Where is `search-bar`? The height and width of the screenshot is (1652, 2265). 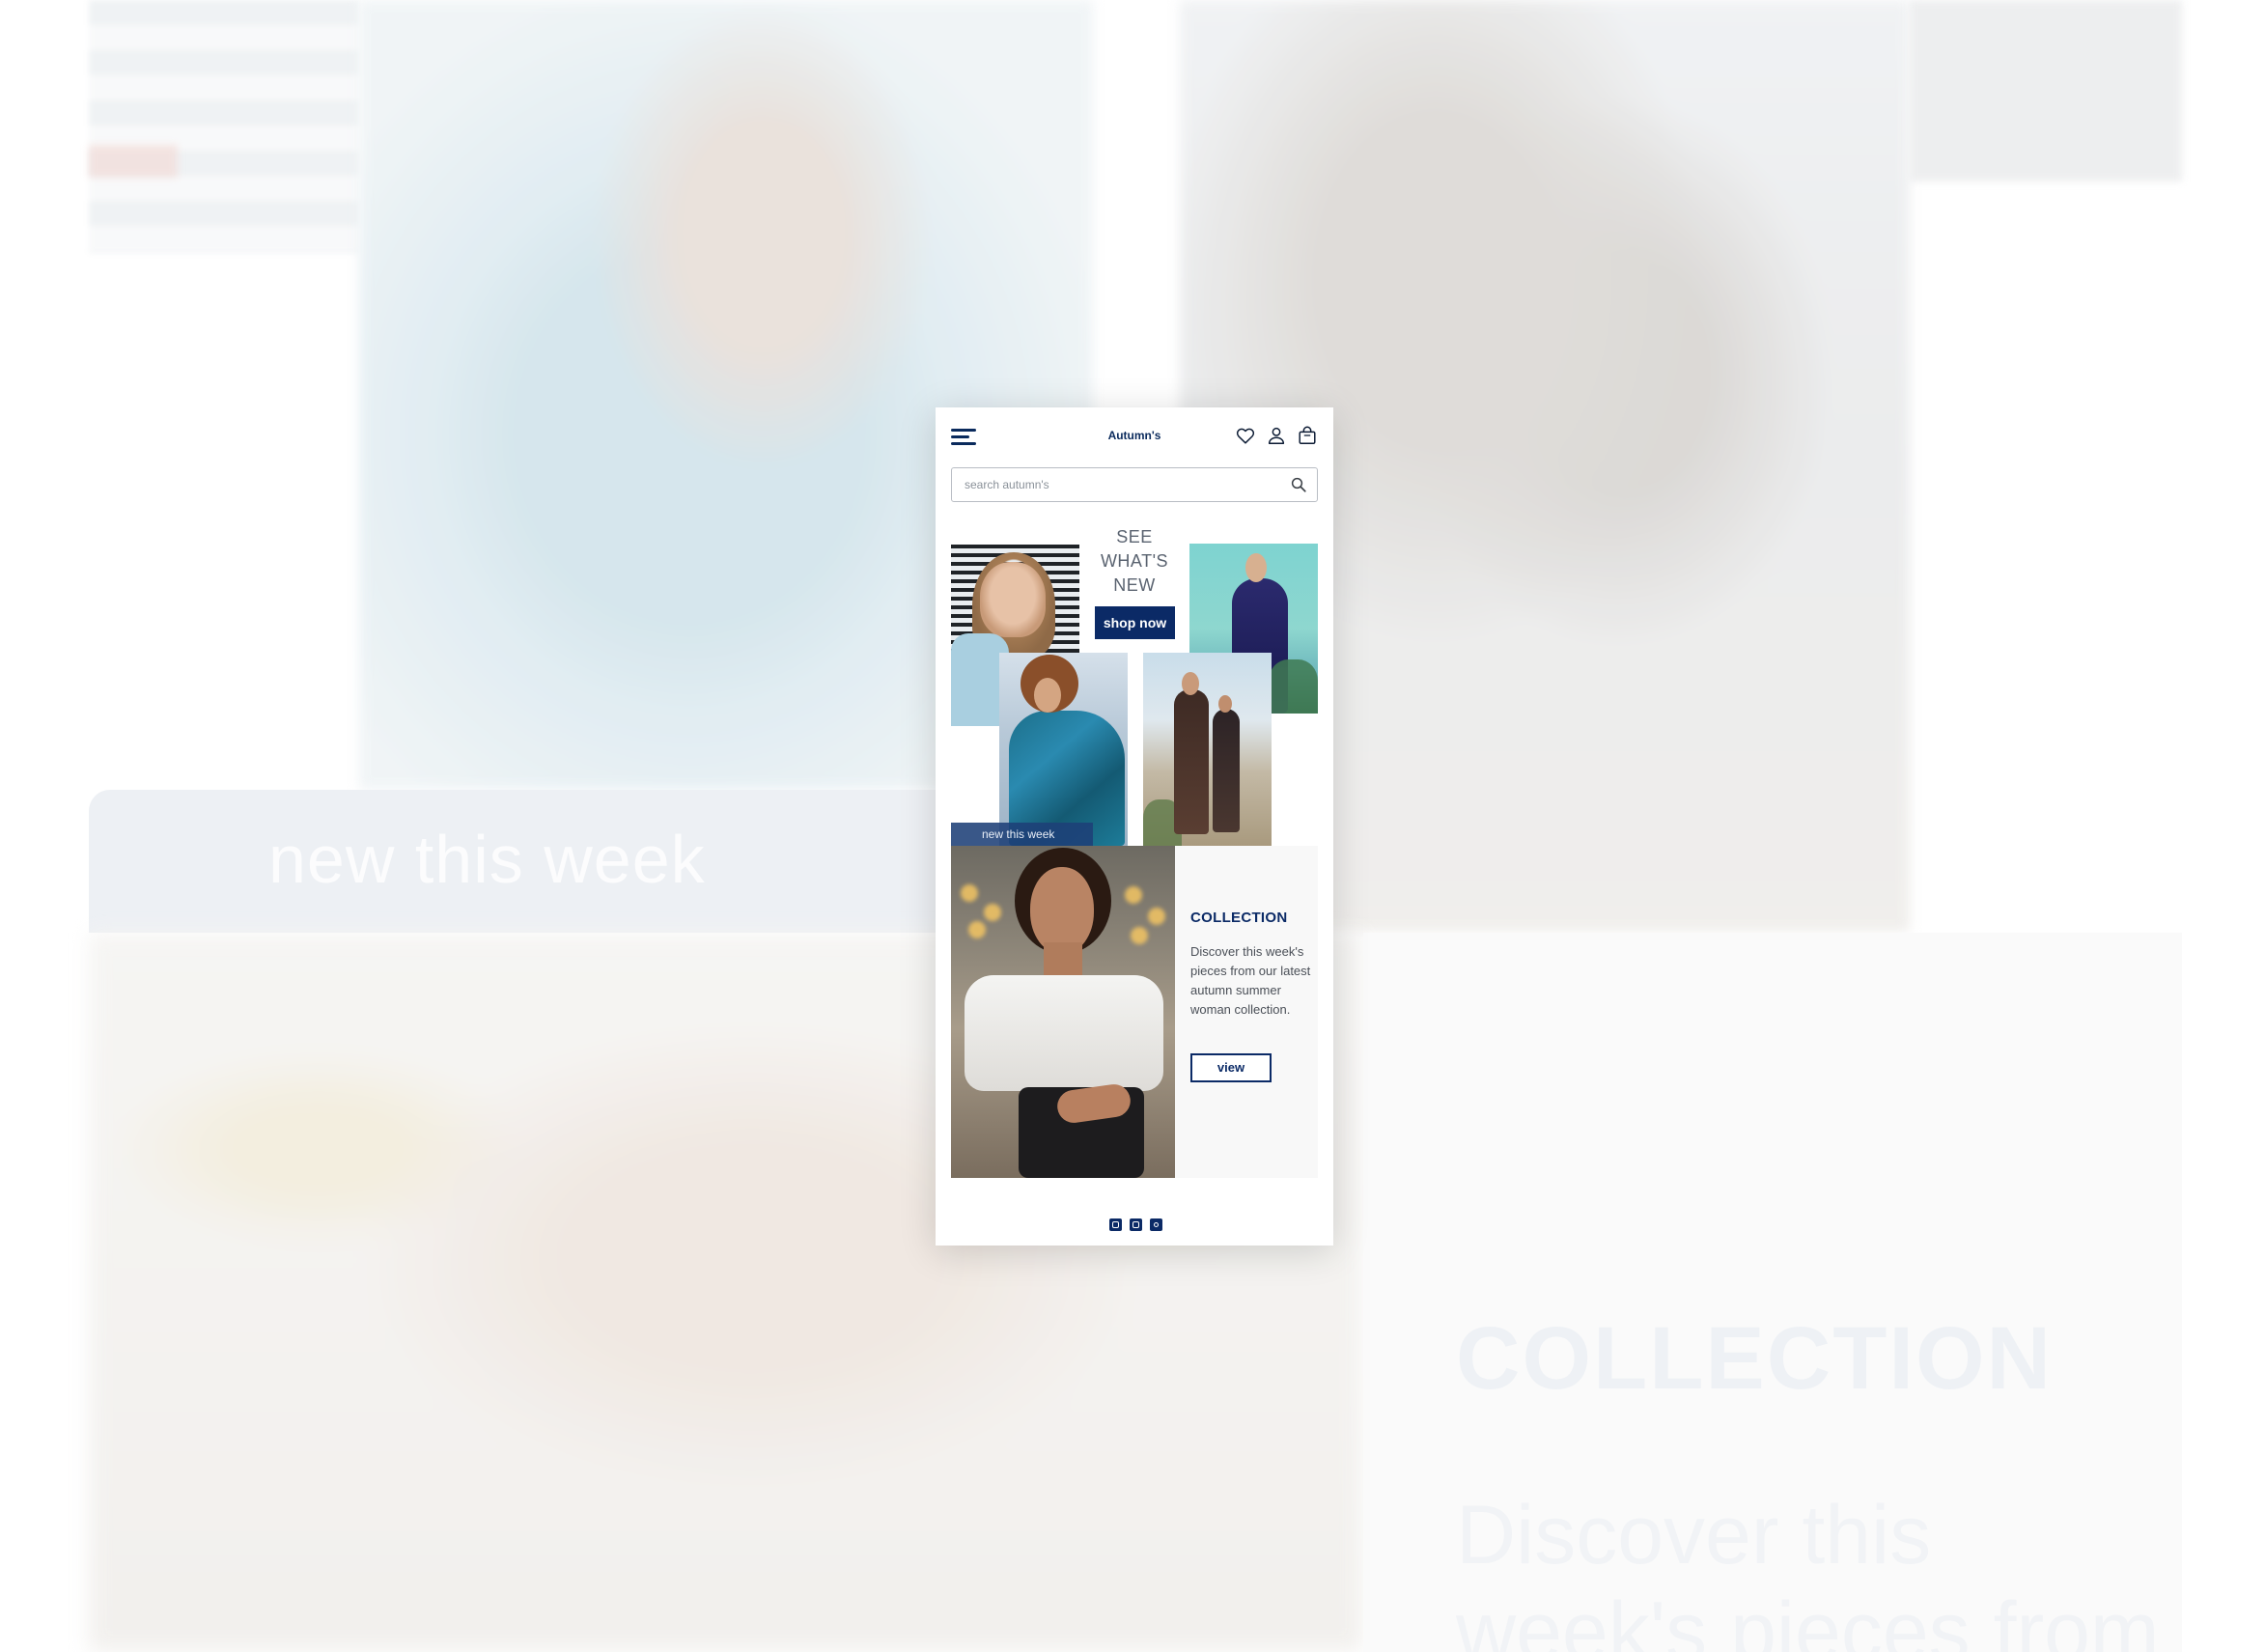 search-bar is located at coordinates (1135, 485).